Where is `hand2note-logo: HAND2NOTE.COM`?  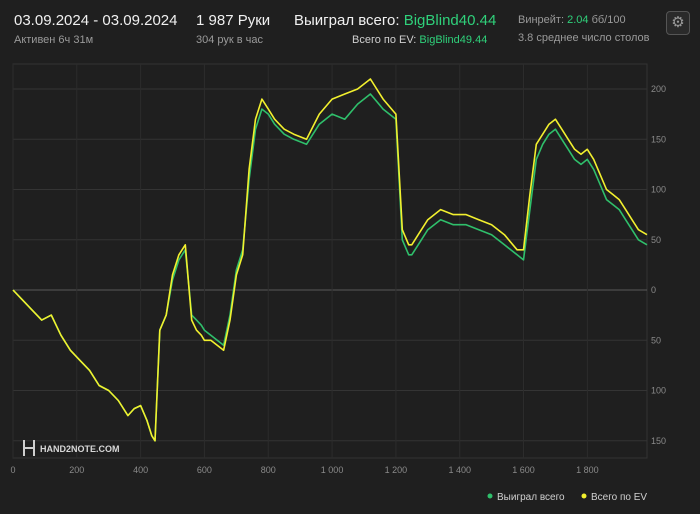 hand2note-logo: HAND2NOTE.COM is located at coordinates (71, 448).